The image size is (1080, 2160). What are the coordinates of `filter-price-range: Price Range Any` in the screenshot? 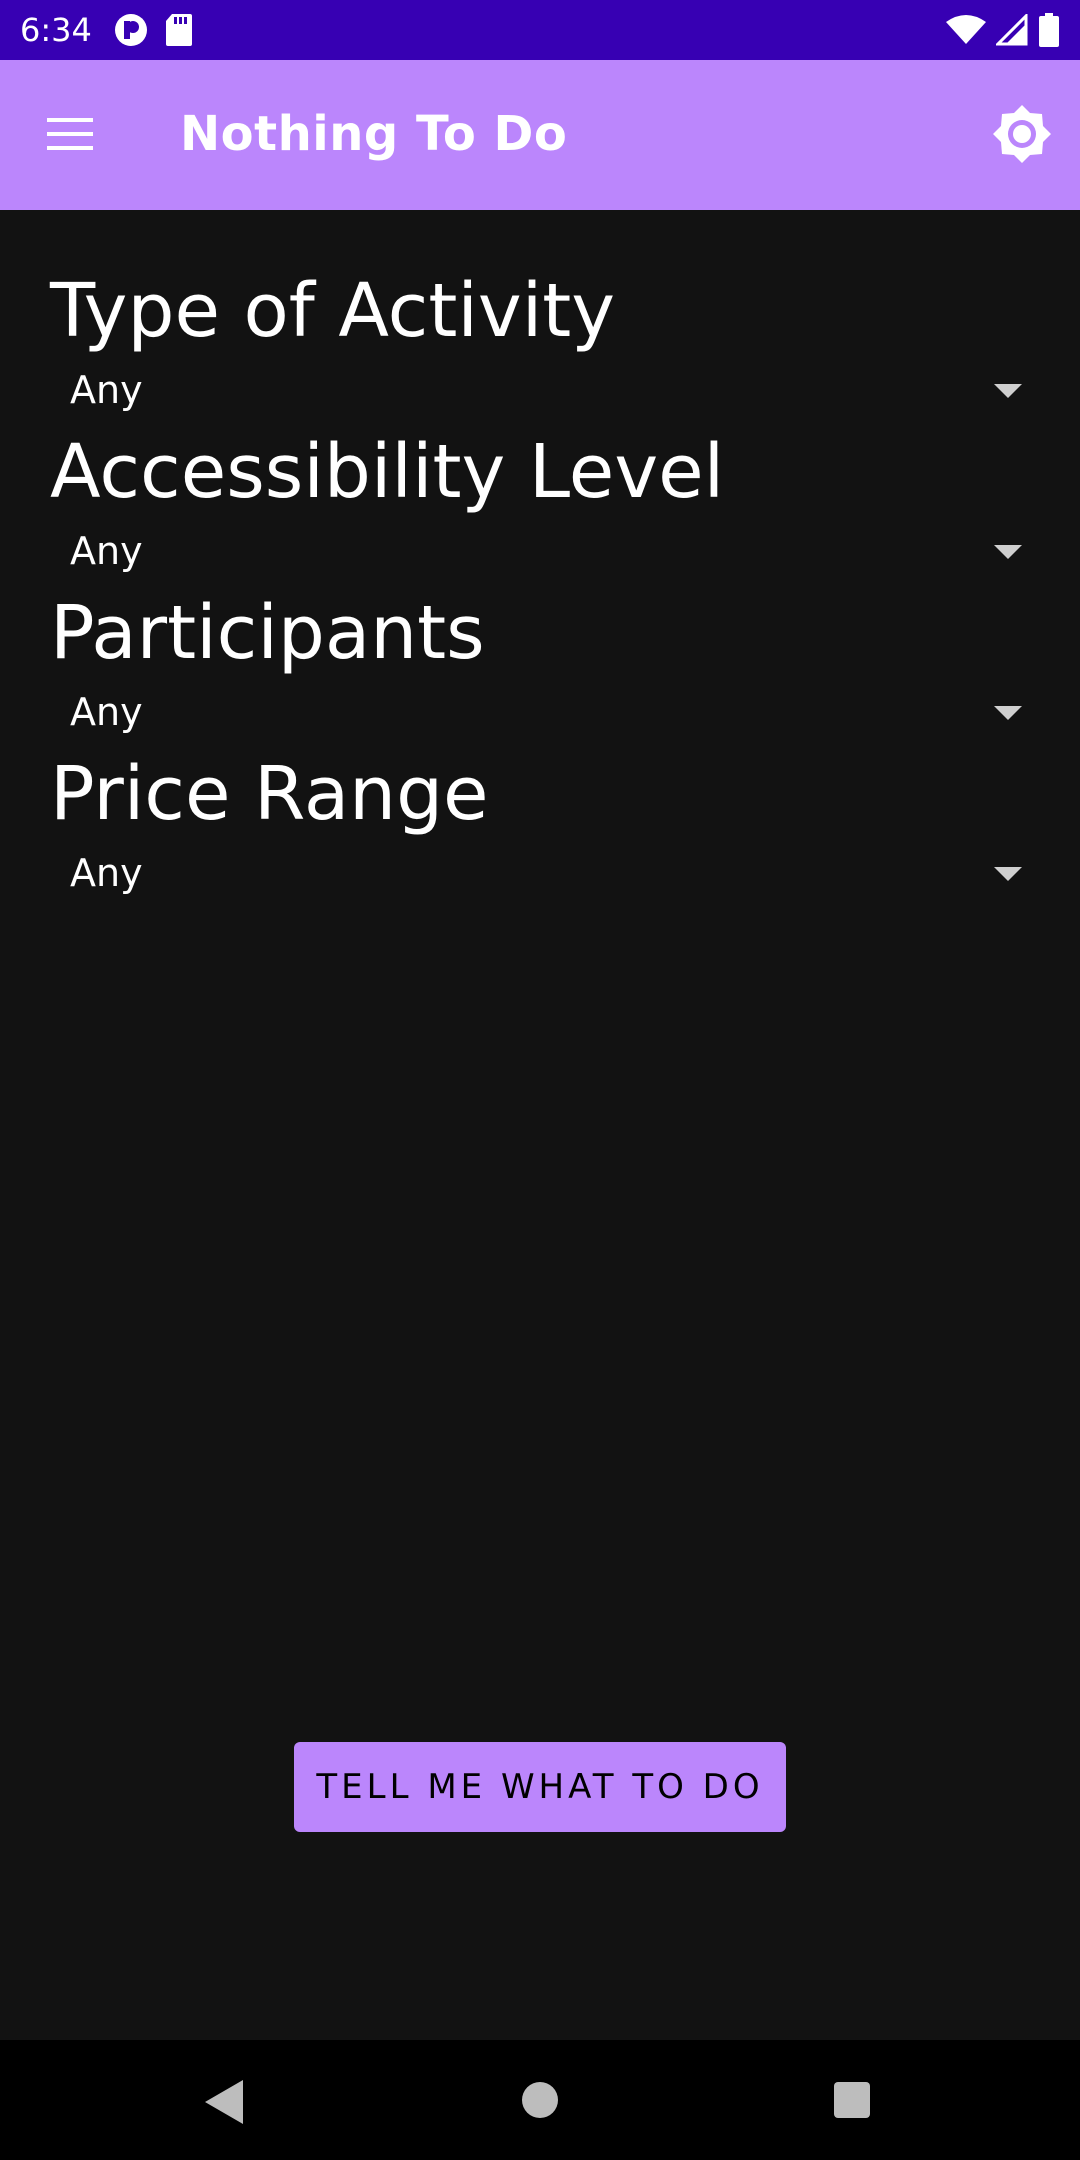 It's located at (540, 794).